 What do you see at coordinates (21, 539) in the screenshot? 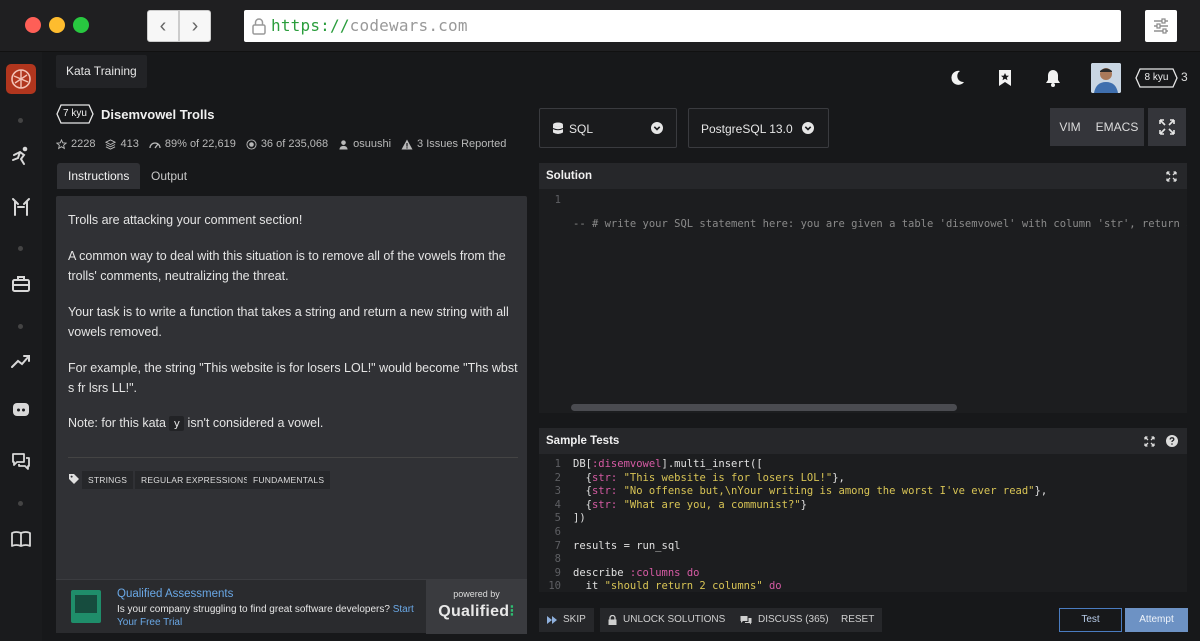
I see `book-icon` at bounding box center [21, 539].